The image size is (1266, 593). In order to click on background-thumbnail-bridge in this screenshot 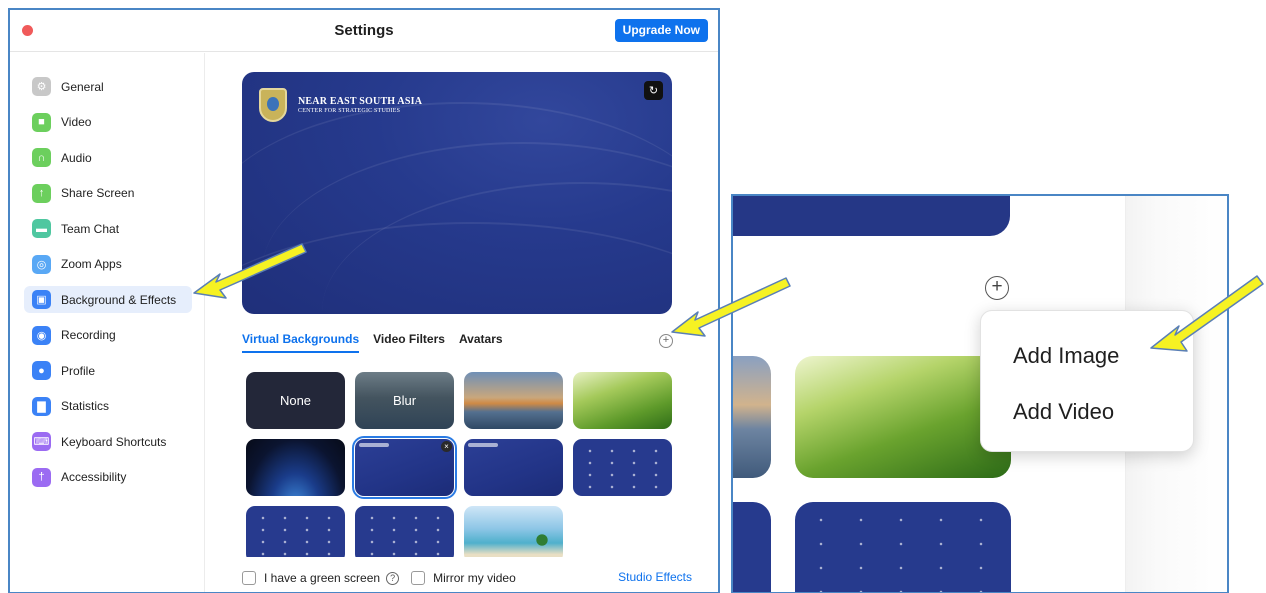, I will do `click(513, 400)`.